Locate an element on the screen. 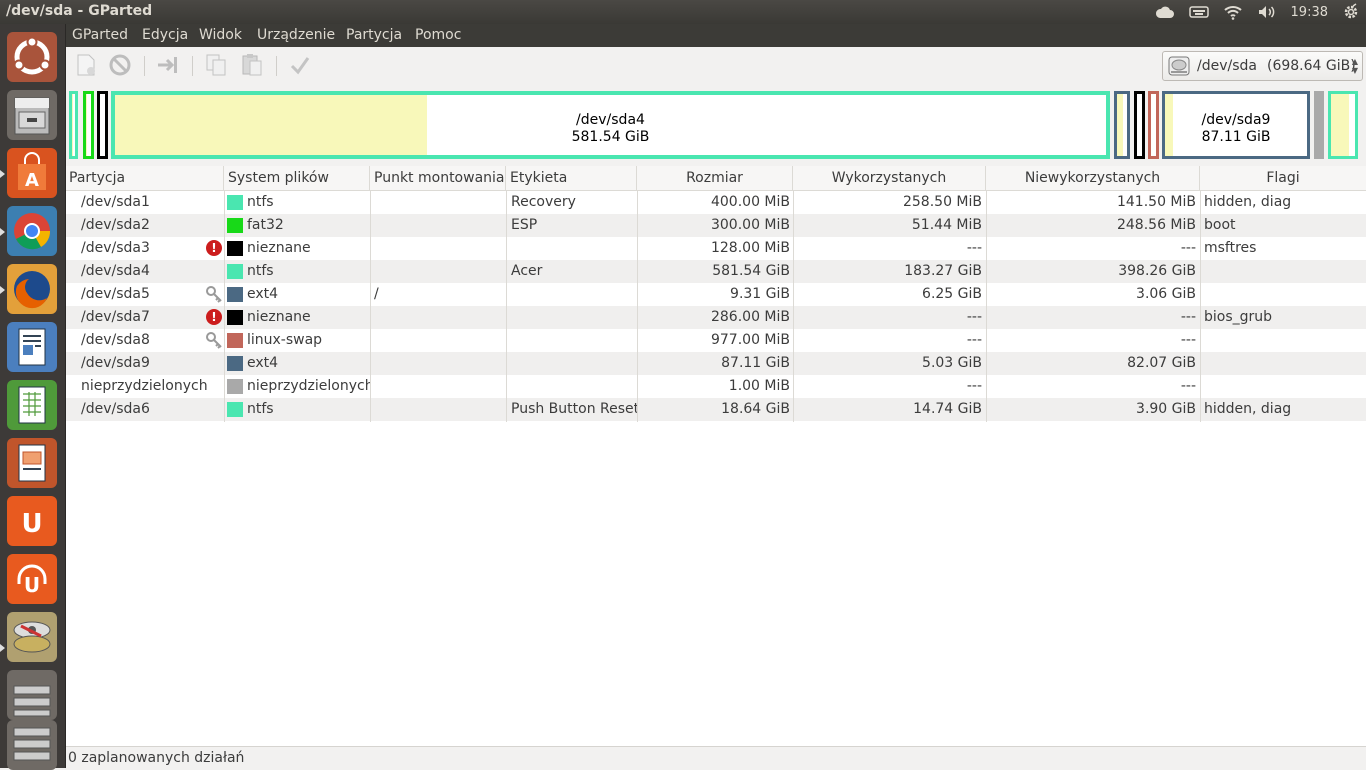 Image resolution: width=1366 pixels, height=770 pixels. launcher-firefox-button is located at coordinates (32, 289).